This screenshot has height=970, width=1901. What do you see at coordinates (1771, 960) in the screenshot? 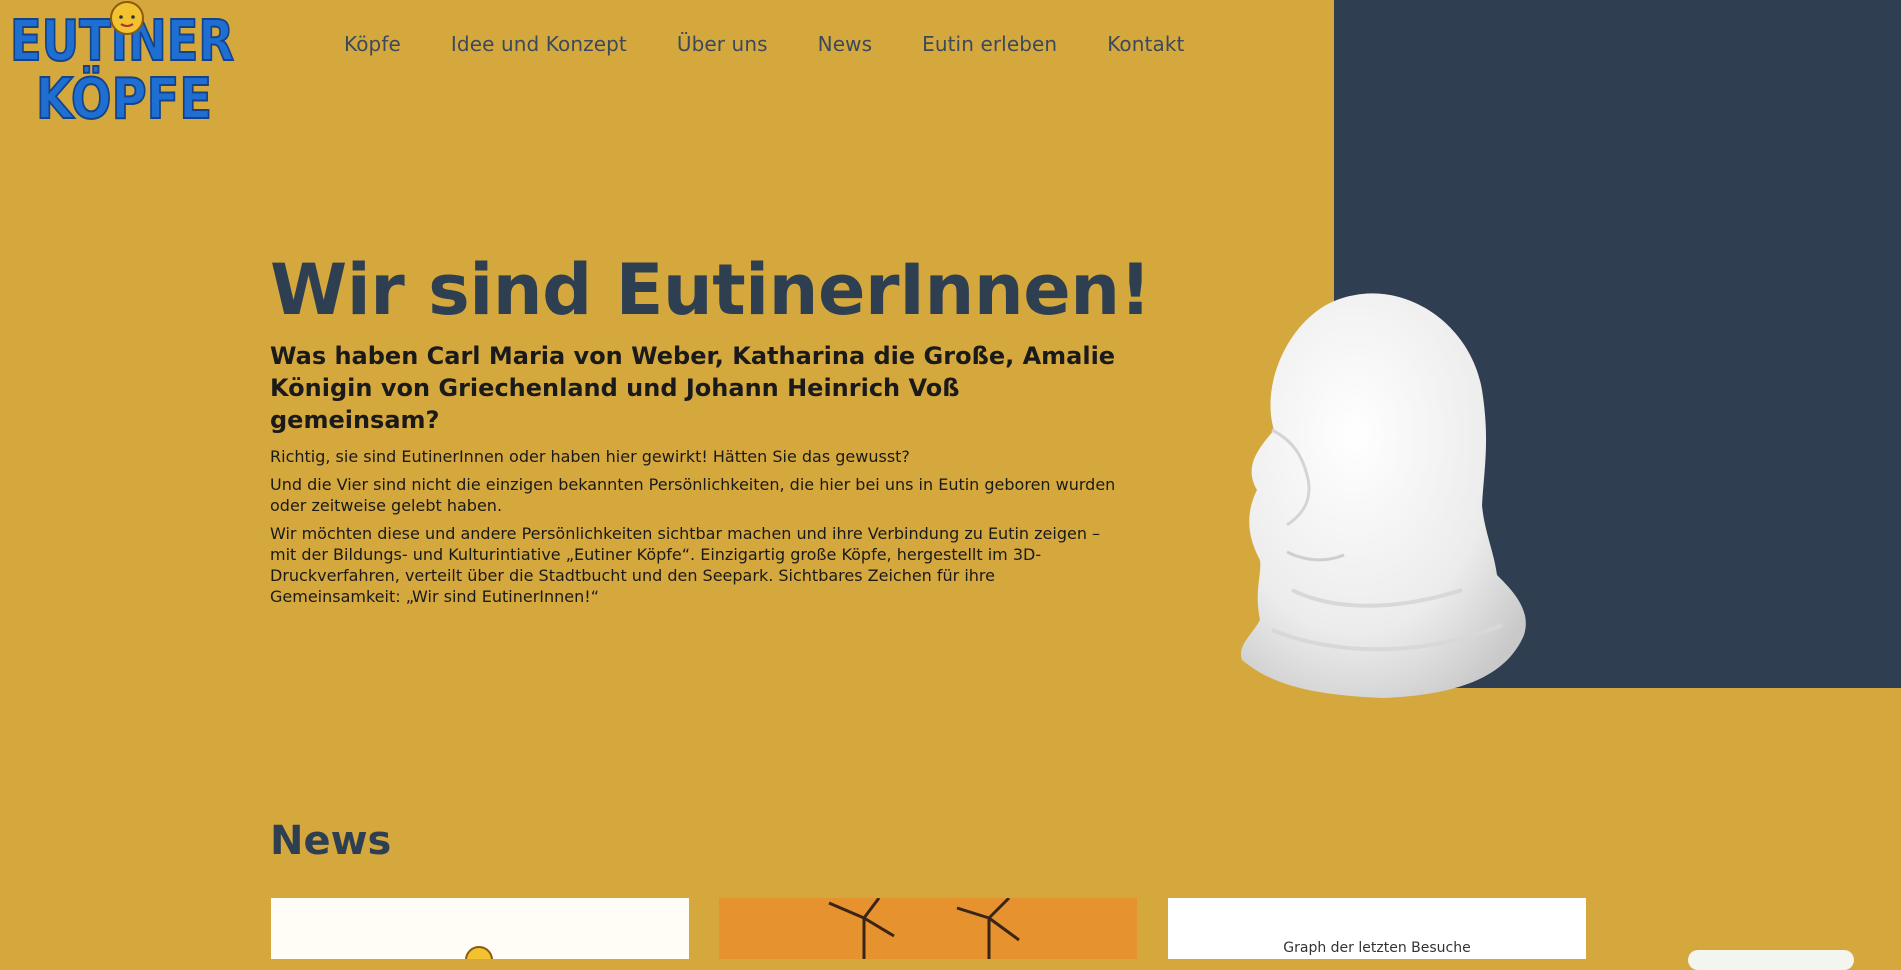
I see `floating-widget-button` at bounding box center [1771, 960].